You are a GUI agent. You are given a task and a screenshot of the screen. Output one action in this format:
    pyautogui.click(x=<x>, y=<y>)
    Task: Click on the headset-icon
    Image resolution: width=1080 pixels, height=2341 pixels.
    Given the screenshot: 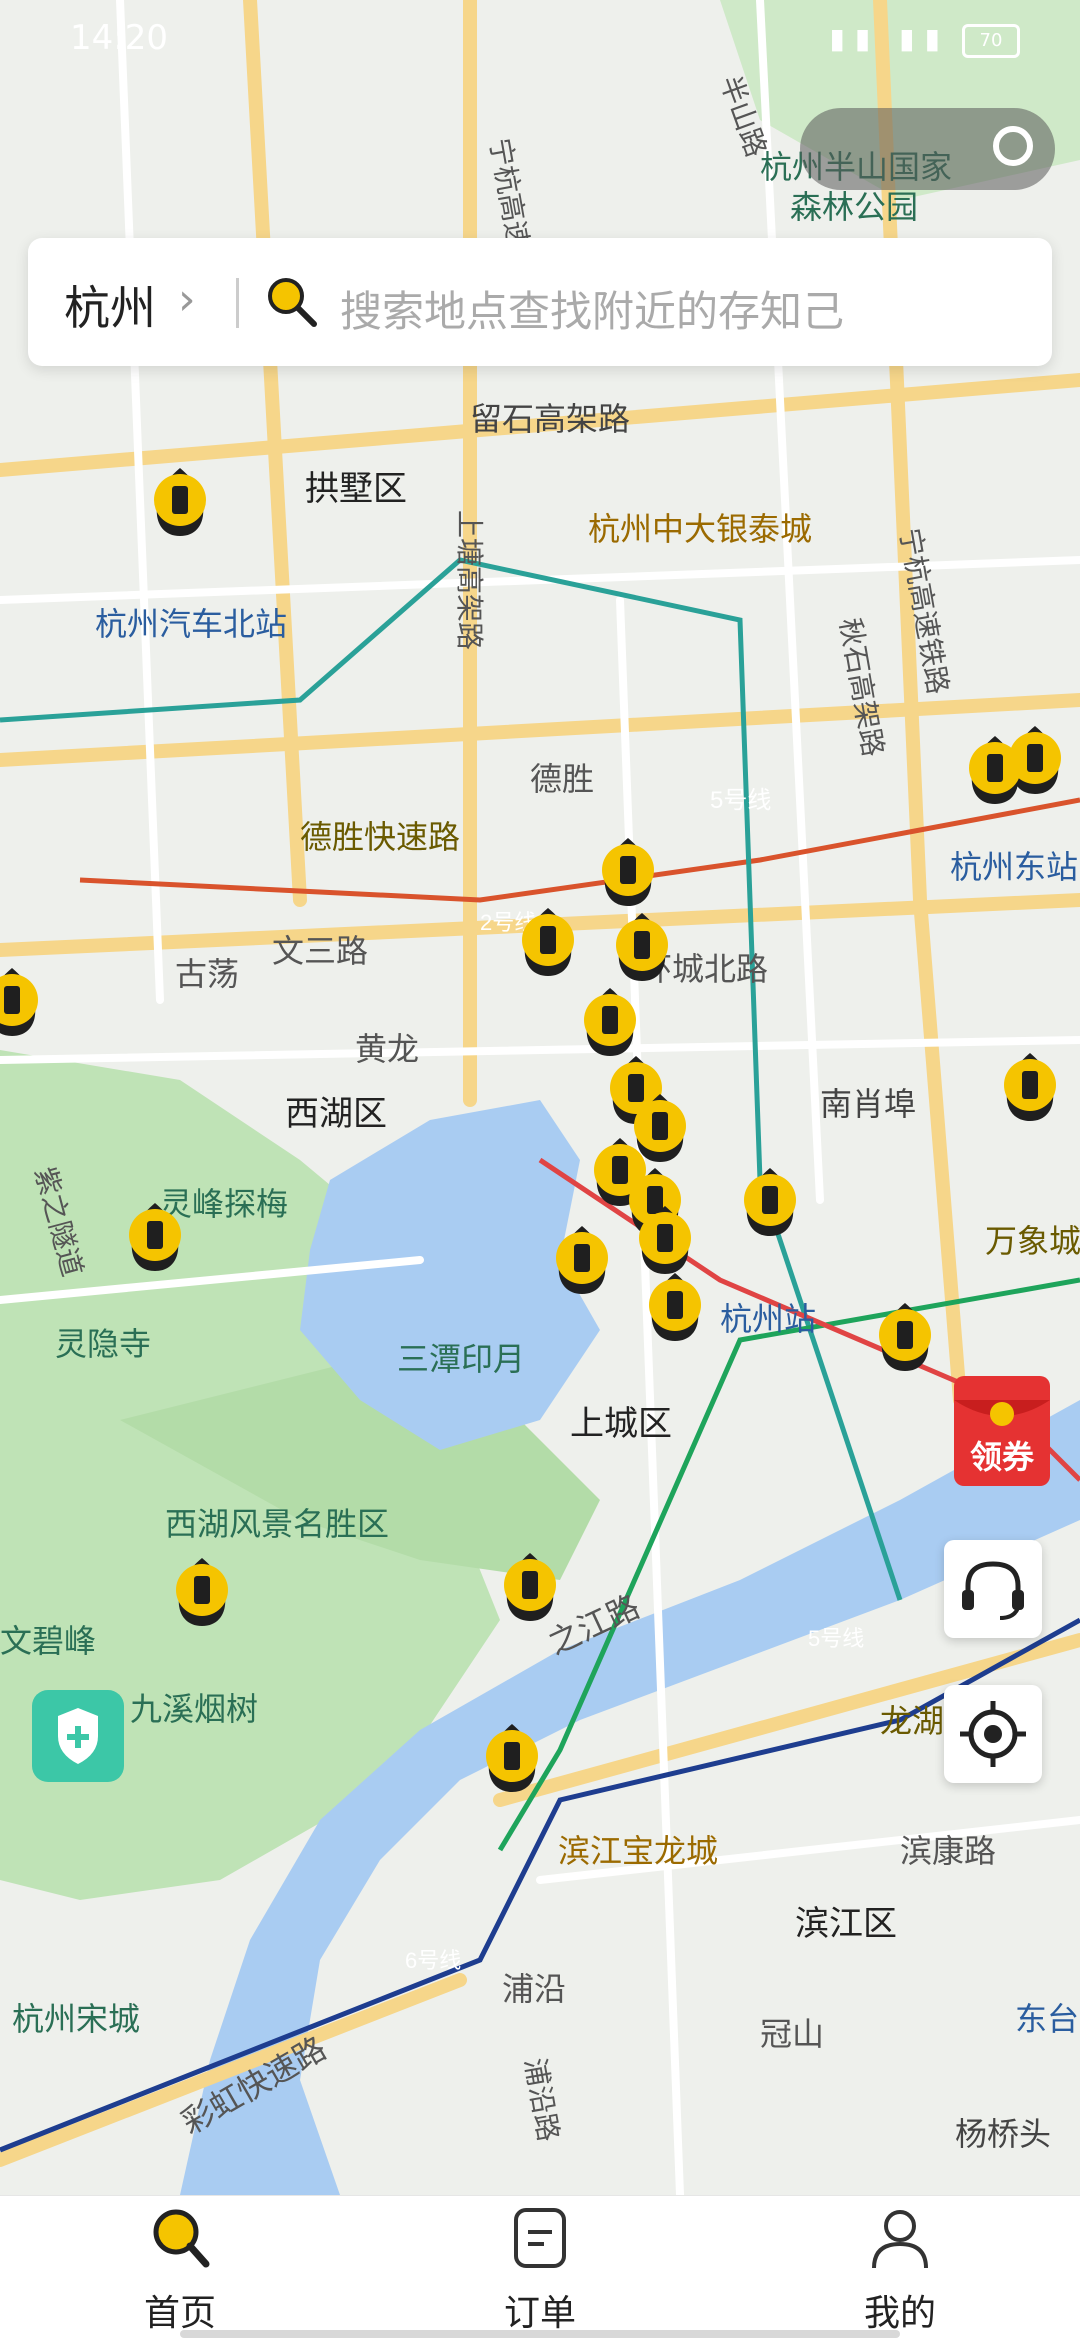 What is the action you would take?
    pyautogui.click(x=993, y=1590)
    